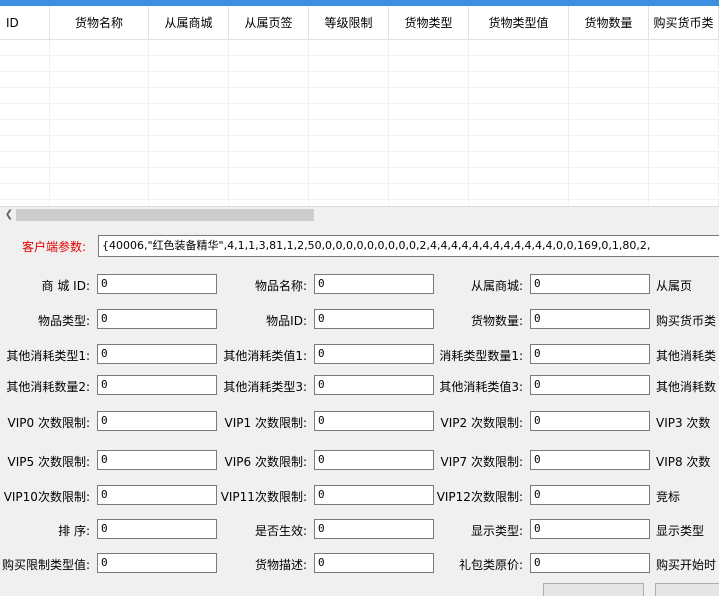 This screenshot has width=719, height=596. I want to click on column-header-3: 从属页签, so click(269, 22).